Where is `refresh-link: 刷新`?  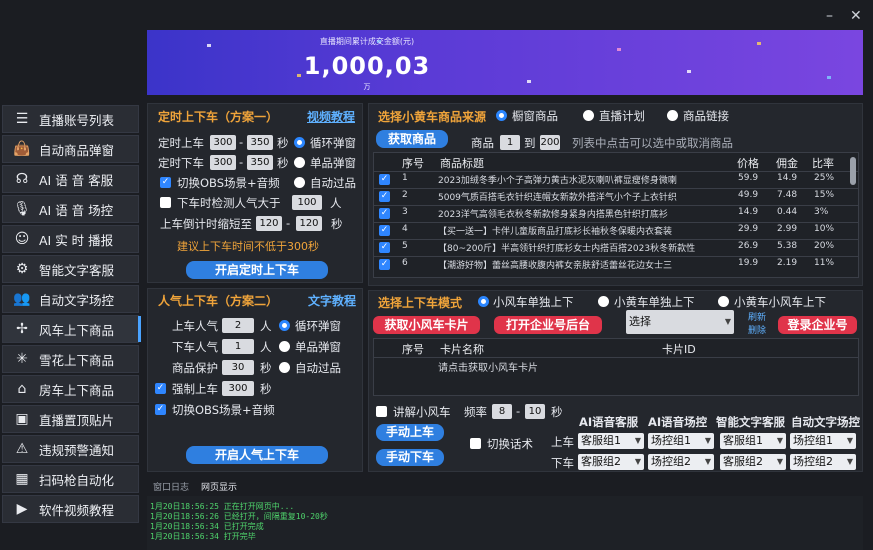
refresh-link: 刷新 is located at coordinates (757, 316).